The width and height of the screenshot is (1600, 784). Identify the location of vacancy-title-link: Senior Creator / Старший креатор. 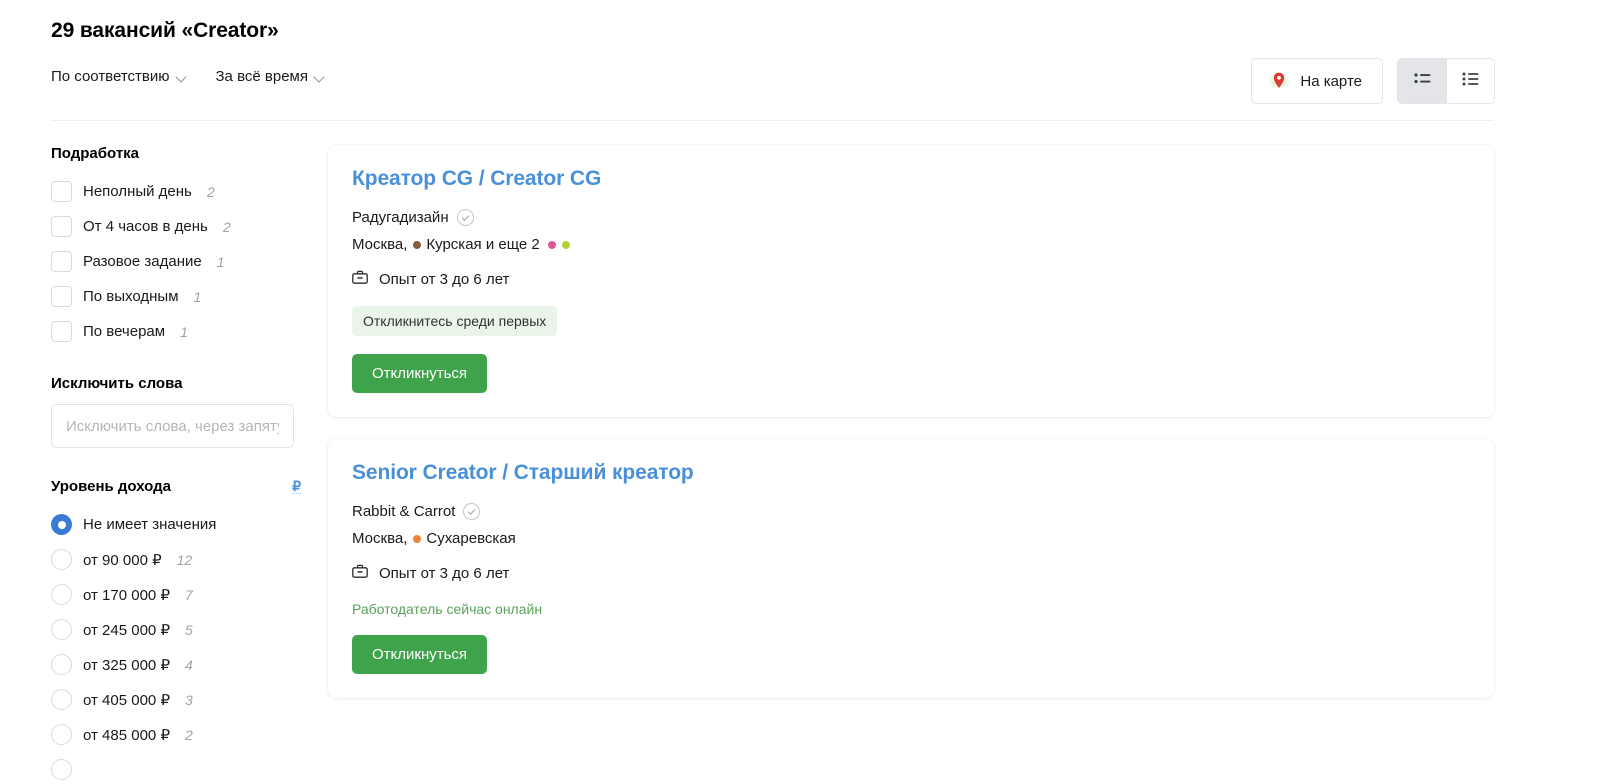
(523, 473).